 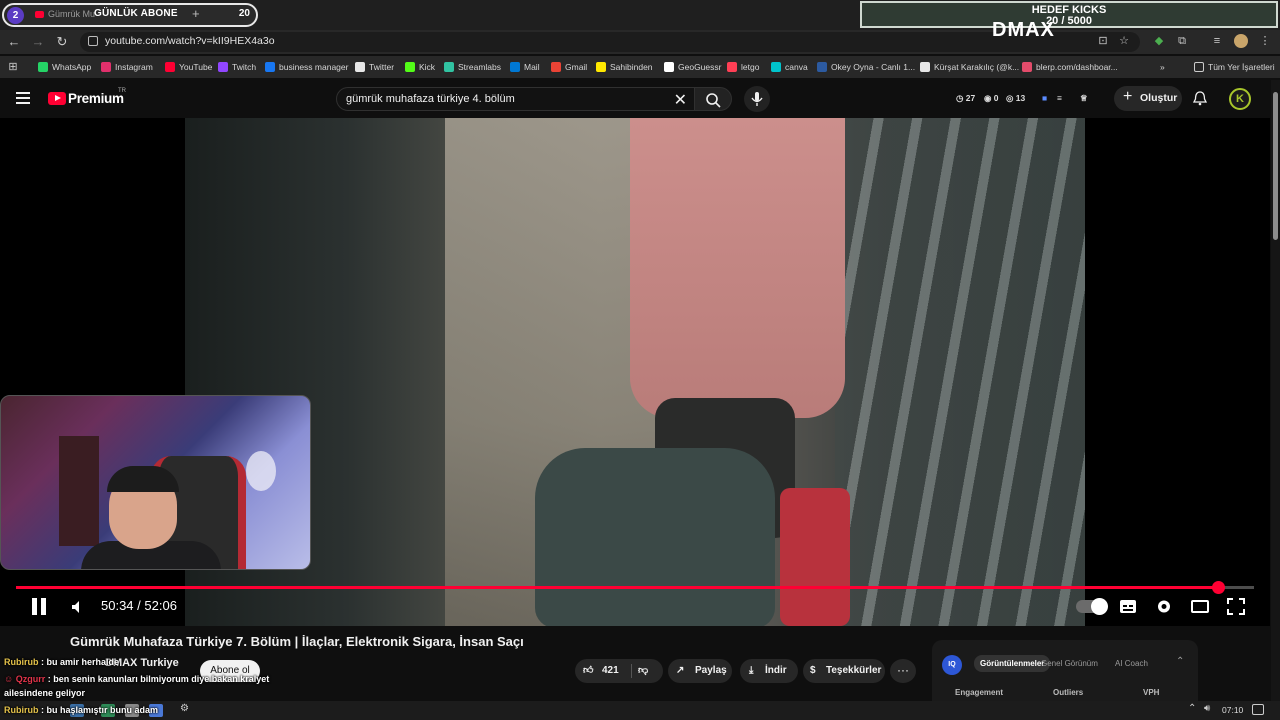 I want to click on settings-gear-icon, so click(x=1164, y=606).